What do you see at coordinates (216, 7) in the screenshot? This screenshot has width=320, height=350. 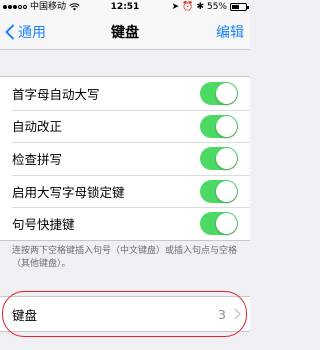 I see `battery-percent: 55%` at bounding box center [216, 7].